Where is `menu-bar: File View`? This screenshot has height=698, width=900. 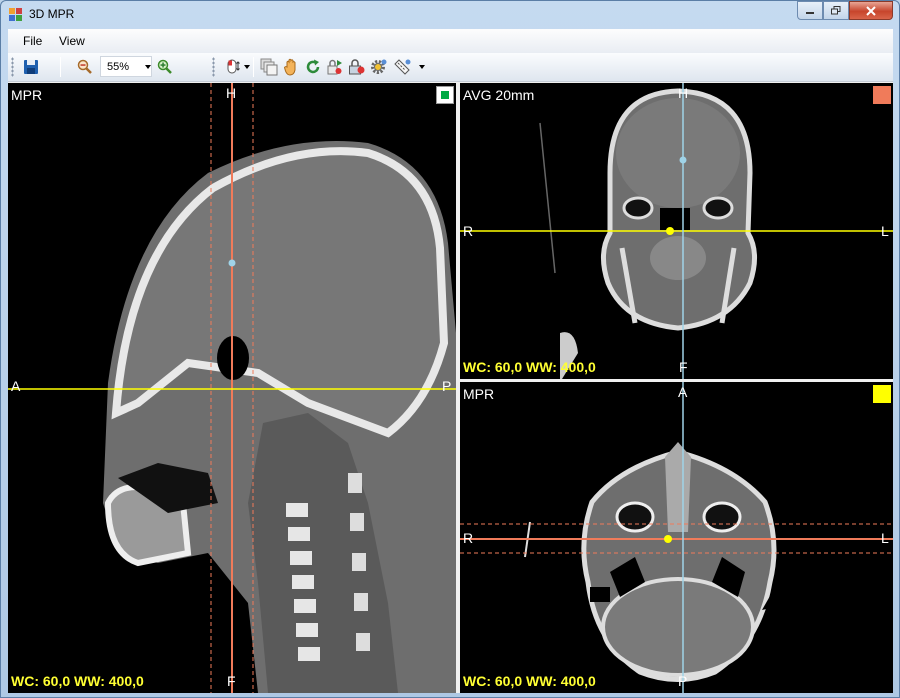 menu-bar: File View is located at coordinates (450, 41).